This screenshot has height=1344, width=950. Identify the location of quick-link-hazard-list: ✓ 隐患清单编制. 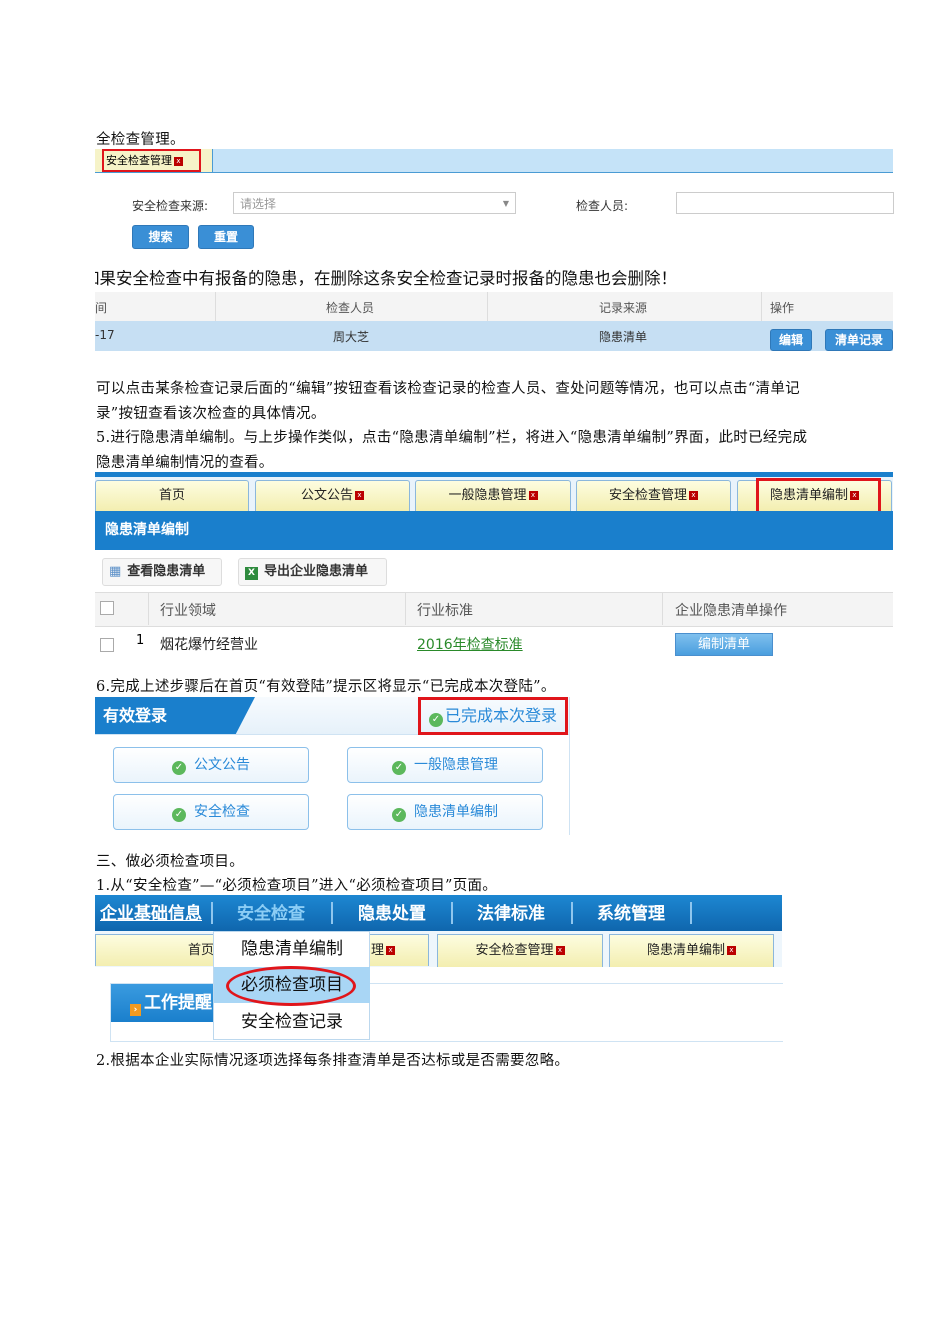
(445, 812).